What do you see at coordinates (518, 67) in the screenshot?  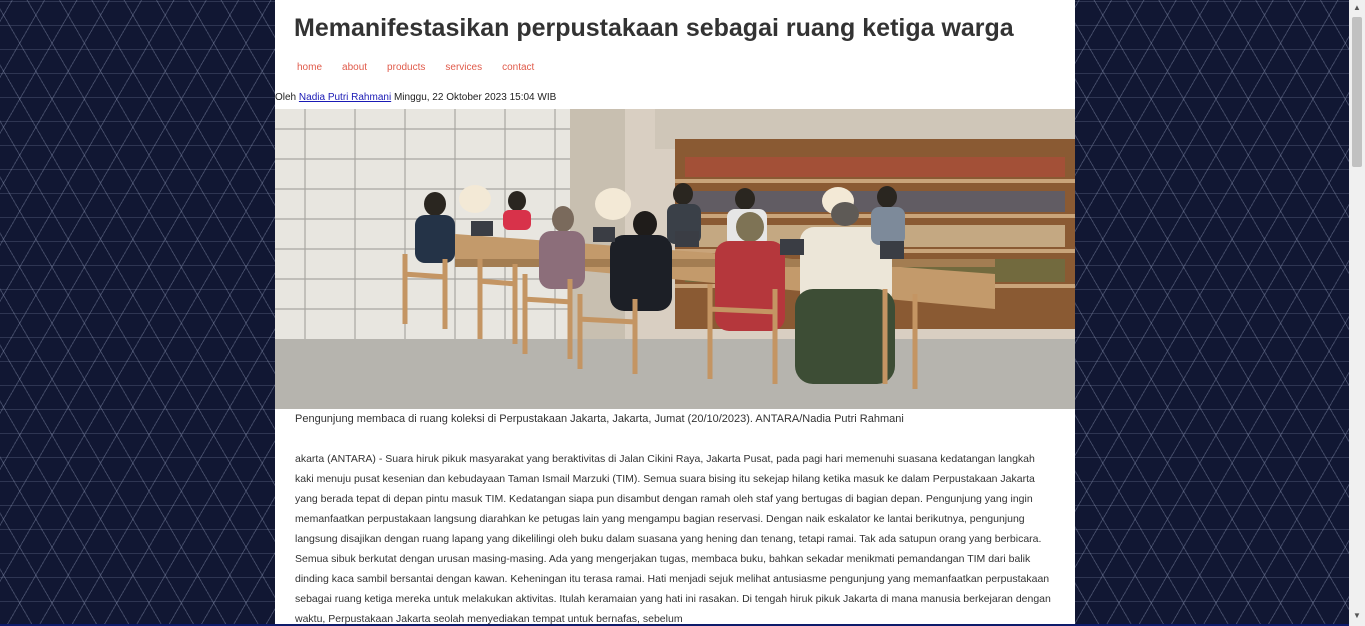 I see `nav-contact-link: contact` at bounding box center [518, 67].